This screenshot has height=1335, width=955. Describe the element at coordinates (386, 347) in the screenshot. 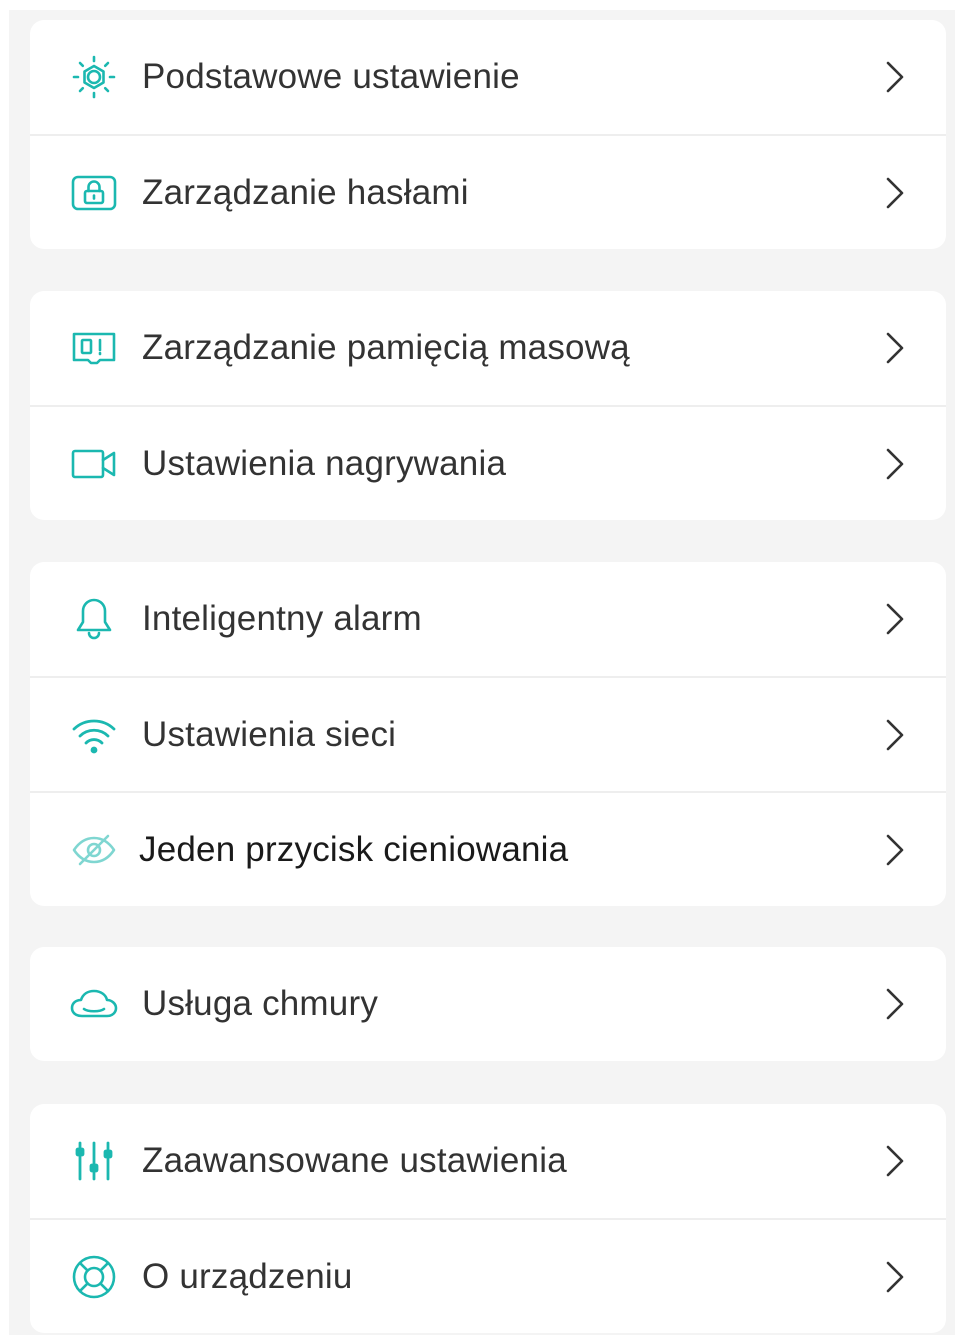

I see `settings-item-label: Zarządzanie pamięcią masową` at that location.